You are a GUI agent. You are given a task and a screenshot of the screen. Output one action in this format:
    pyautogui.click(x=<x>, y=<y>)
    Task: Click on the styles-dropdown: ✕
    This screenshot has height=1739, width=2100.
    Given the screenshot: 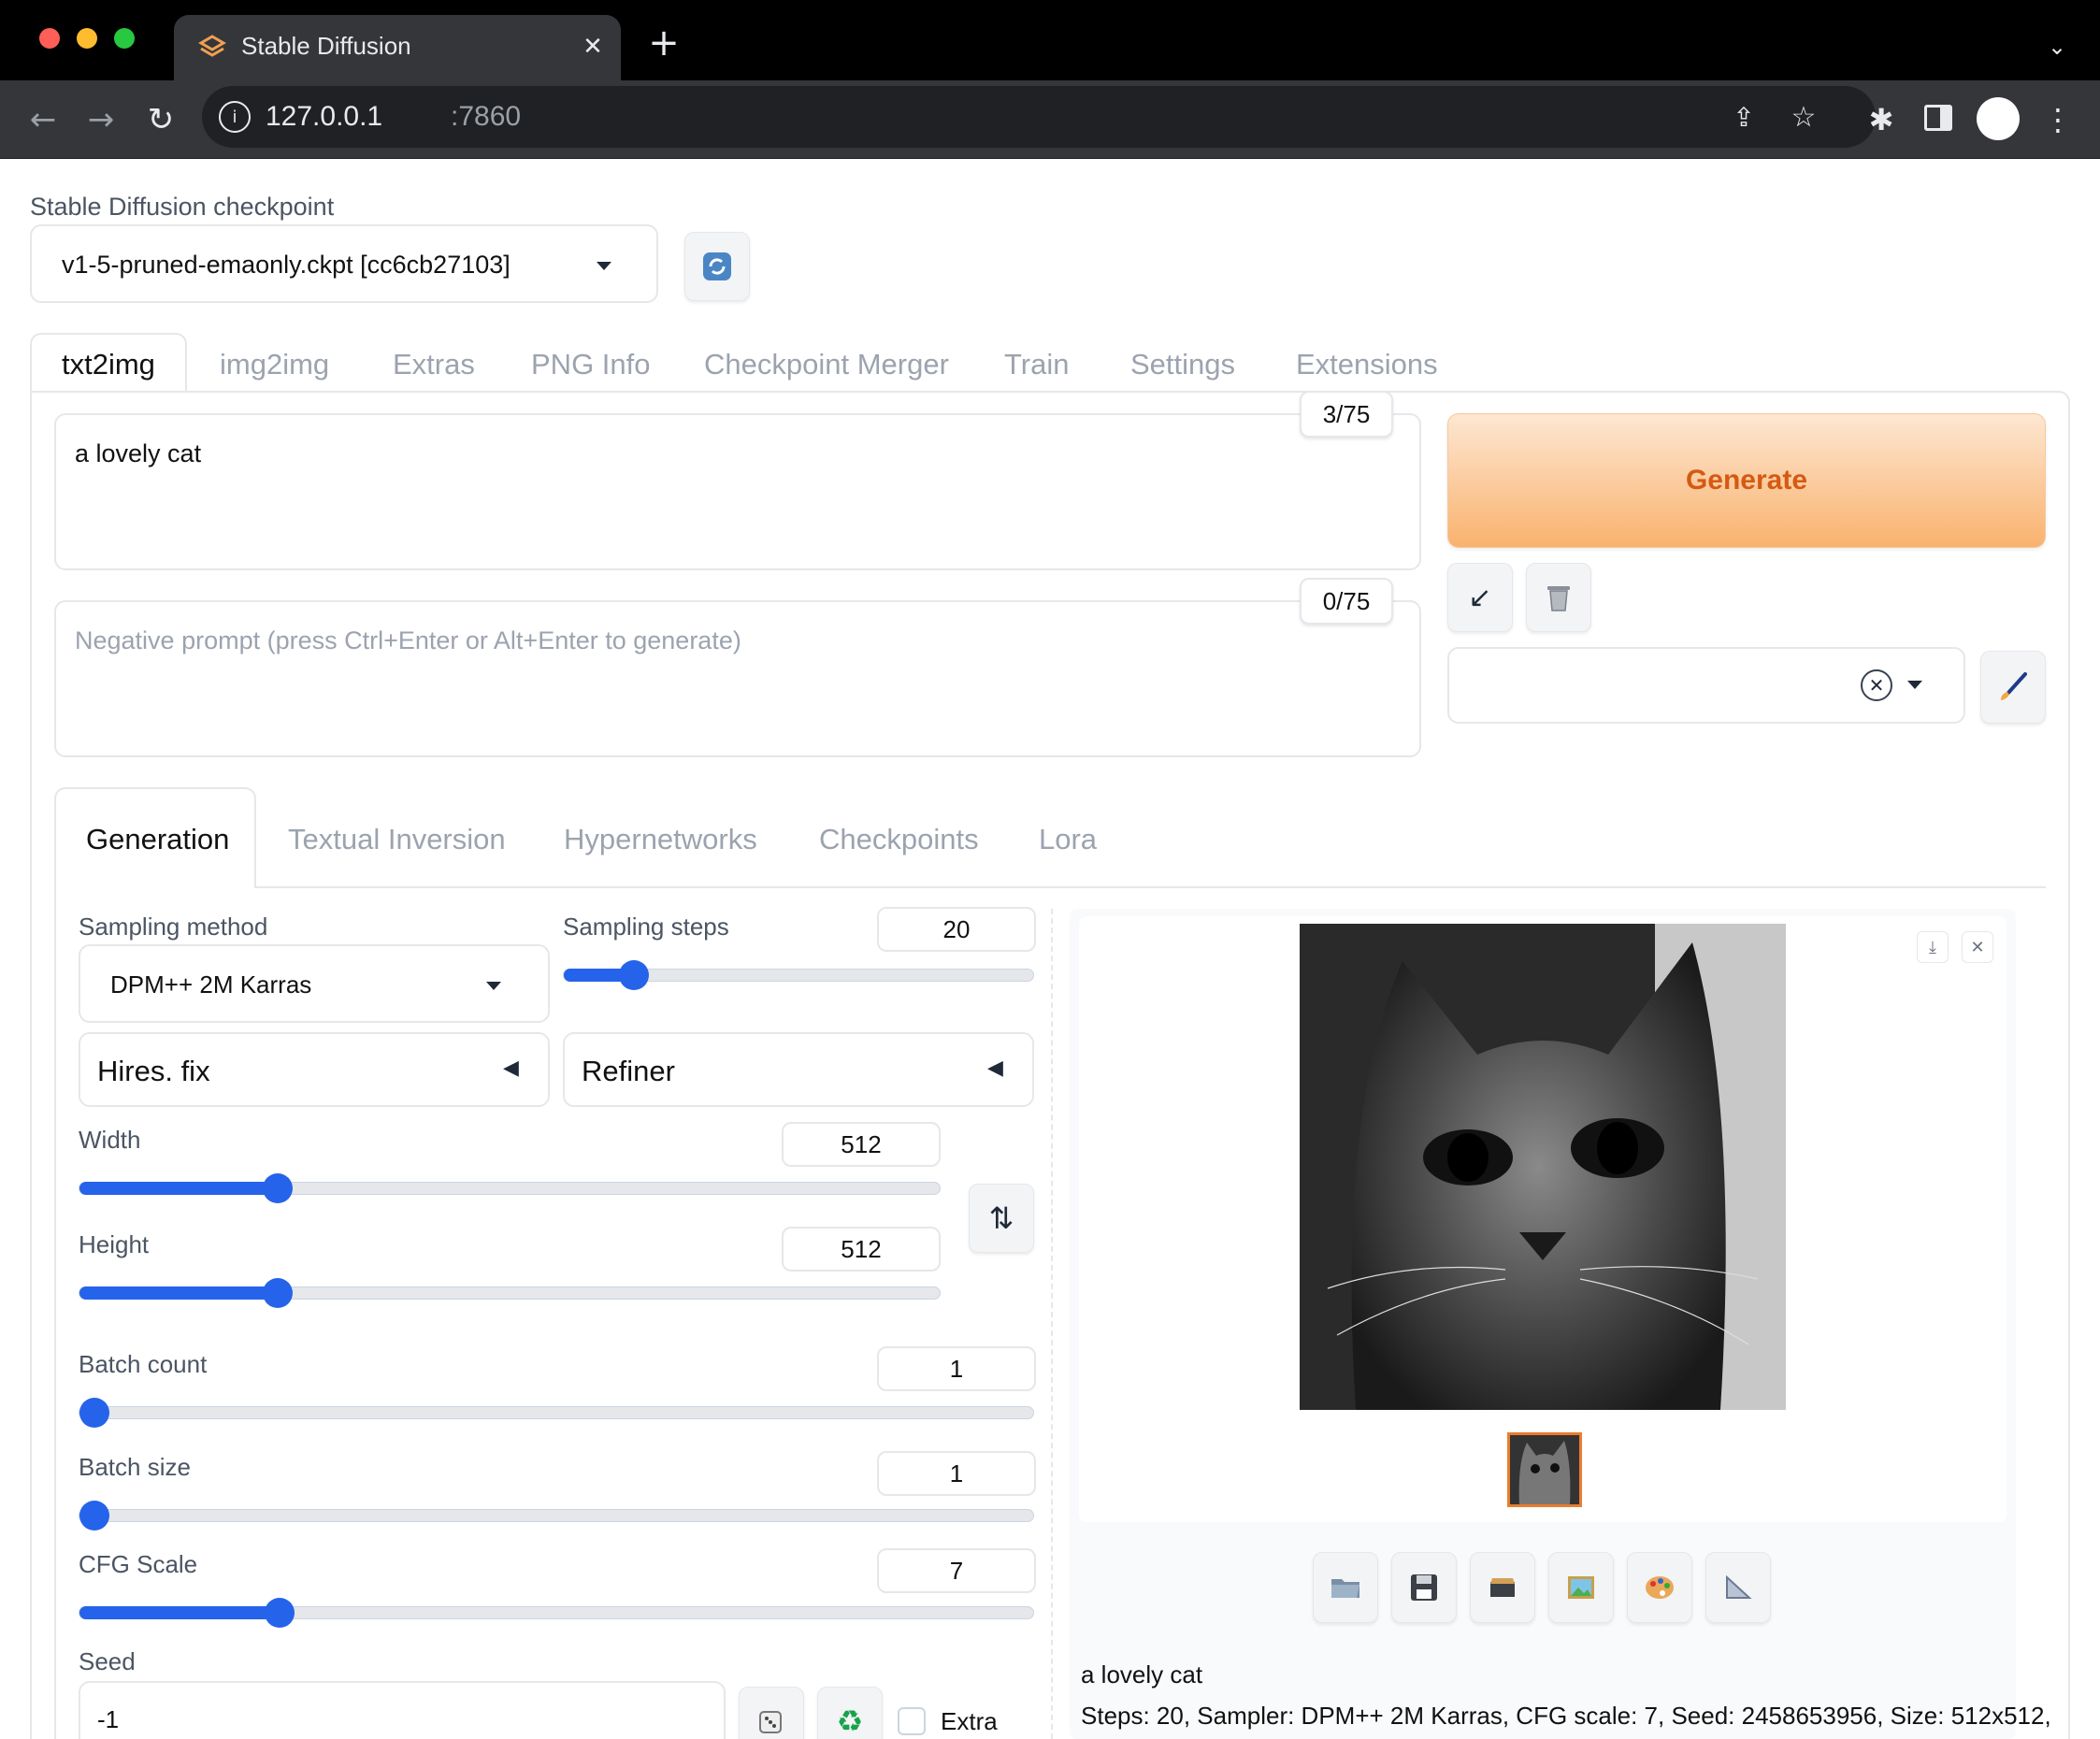 What is the action you would take?
    pyautogui.click(x=1706, y=685)
    